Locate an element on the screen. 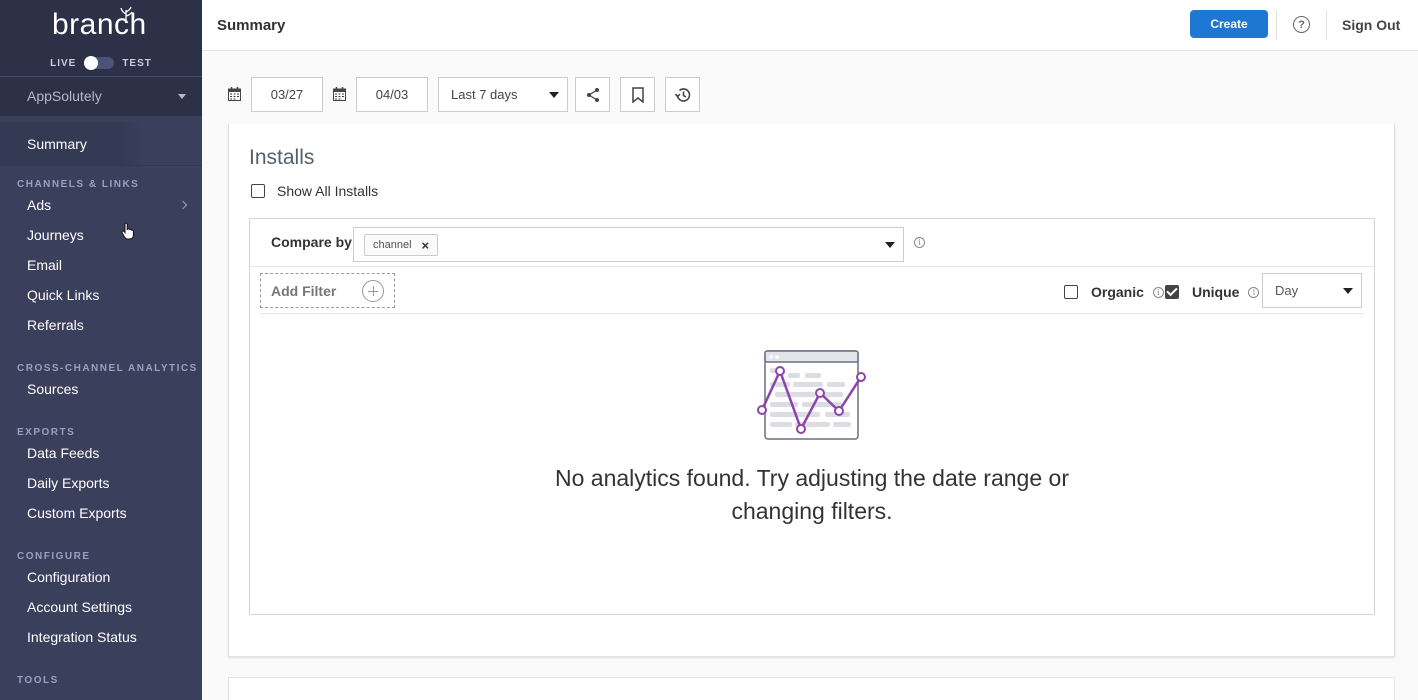  unique-label: Unique is located at coordinates (1216, 292).